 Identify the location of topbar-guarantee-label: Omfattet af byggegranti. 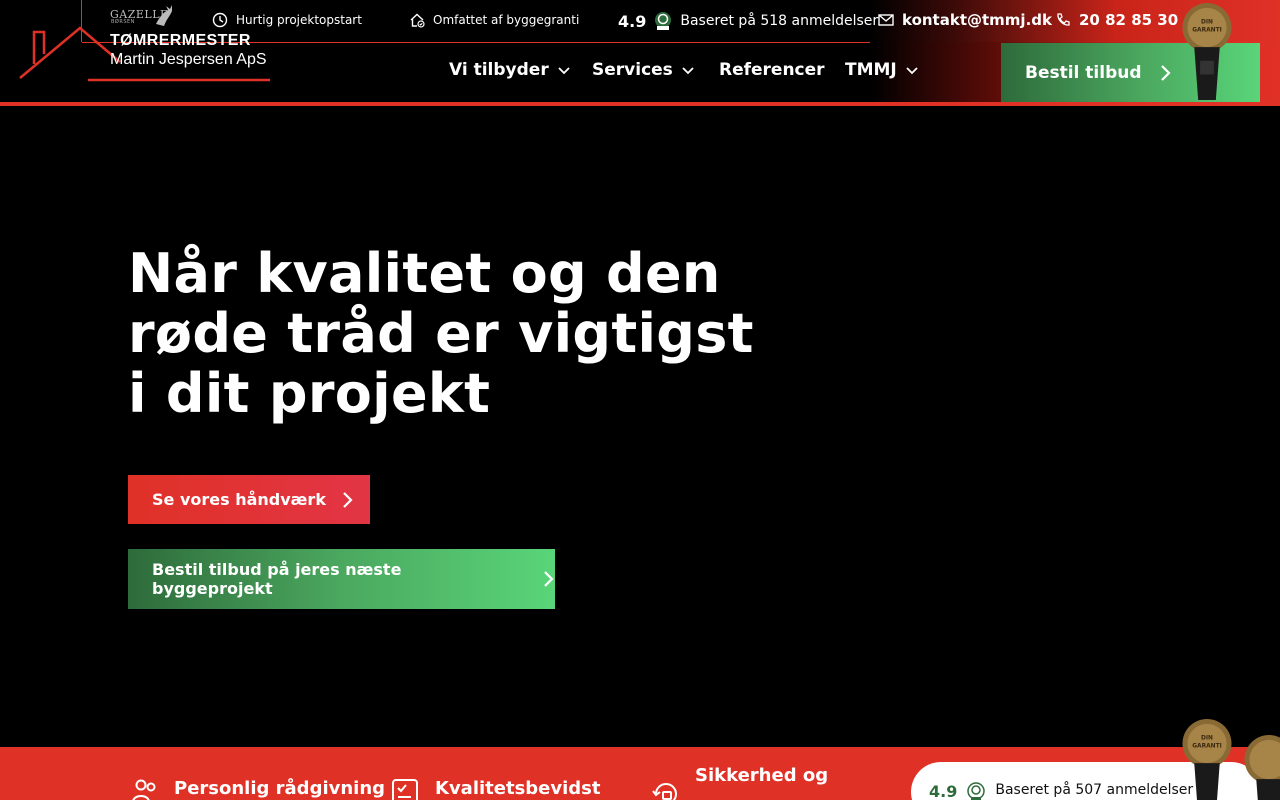
(506, 20).